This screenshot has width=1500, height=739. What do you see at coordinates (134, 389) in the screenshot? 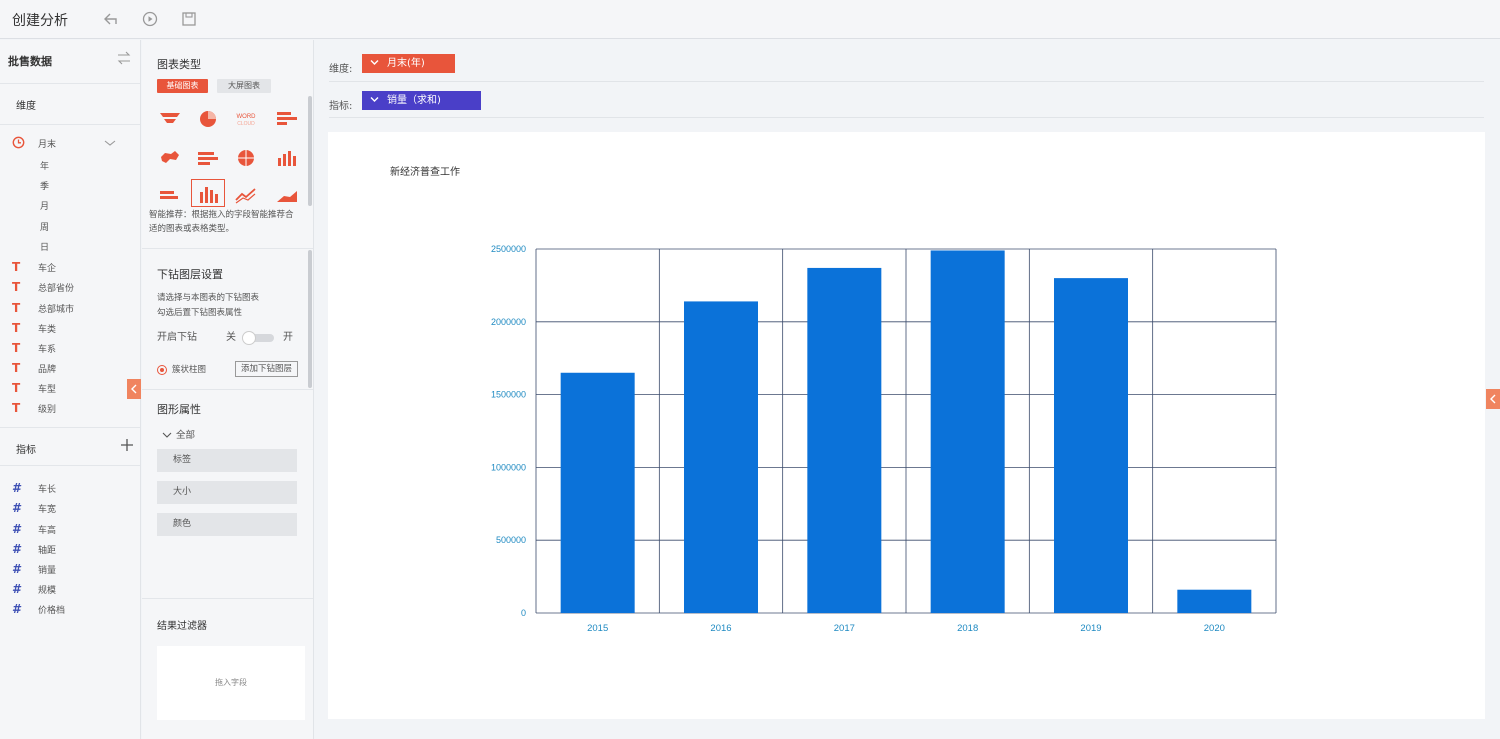
I see `collapse-left-panel-button` at bounding box center [134, 389].